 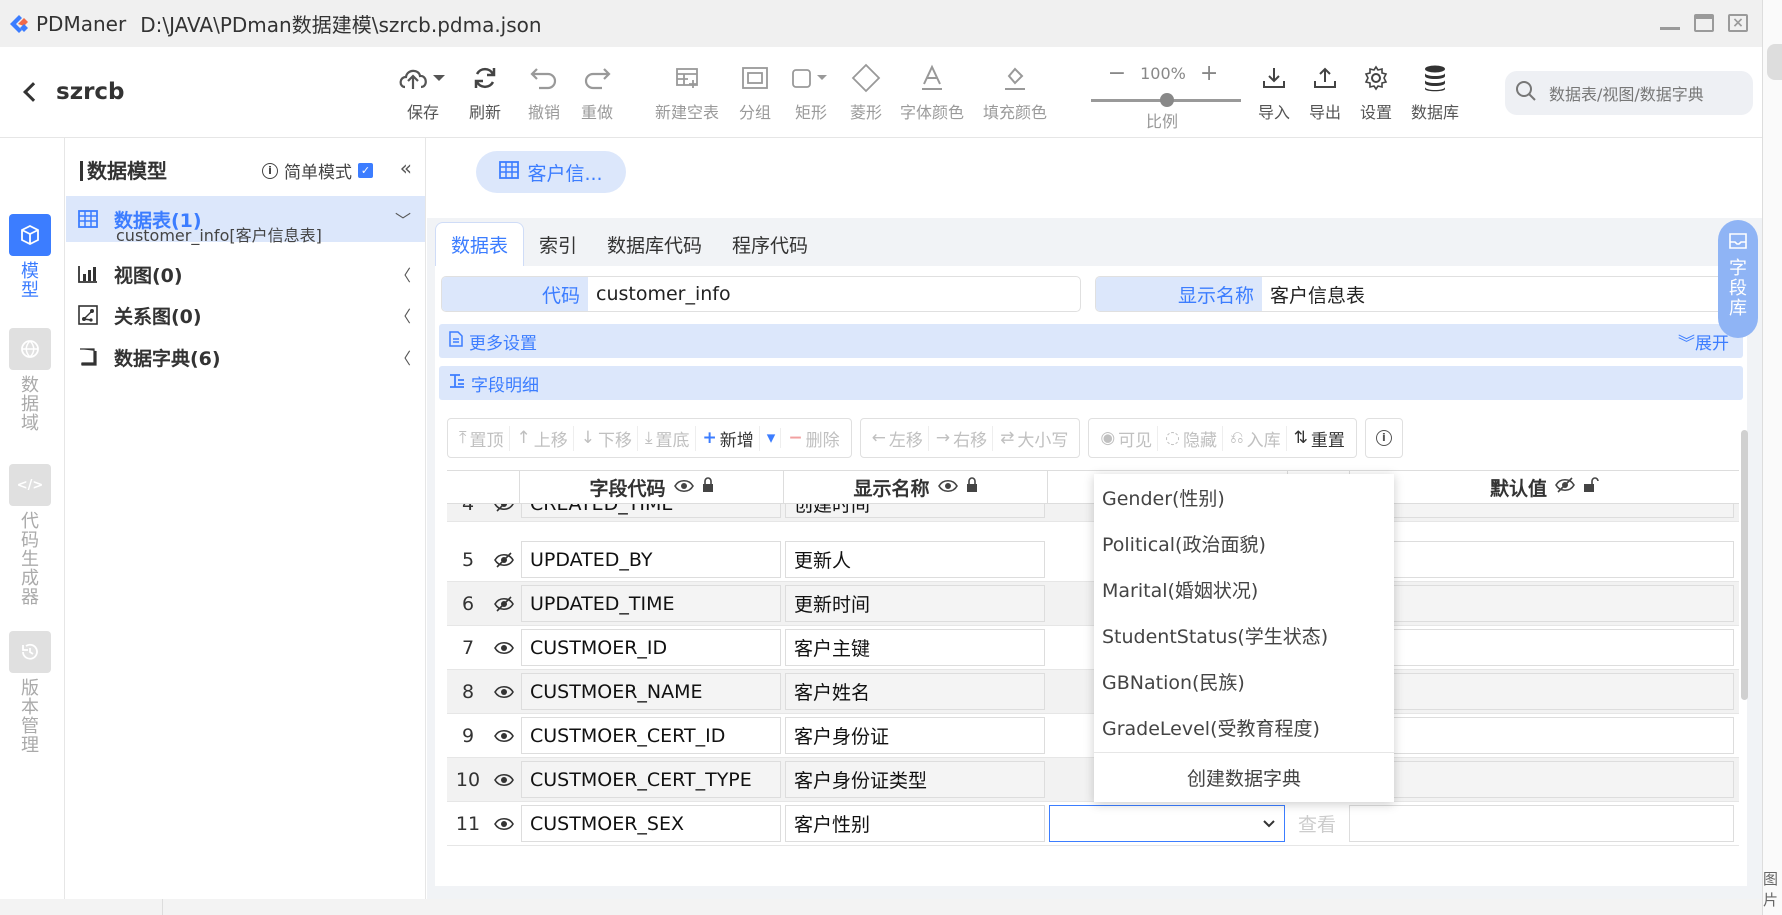 What do you see at coordinates (915, 603) in the screenshot?
I see `field-name-input: 更新时间` at bounding box center [915, 603].